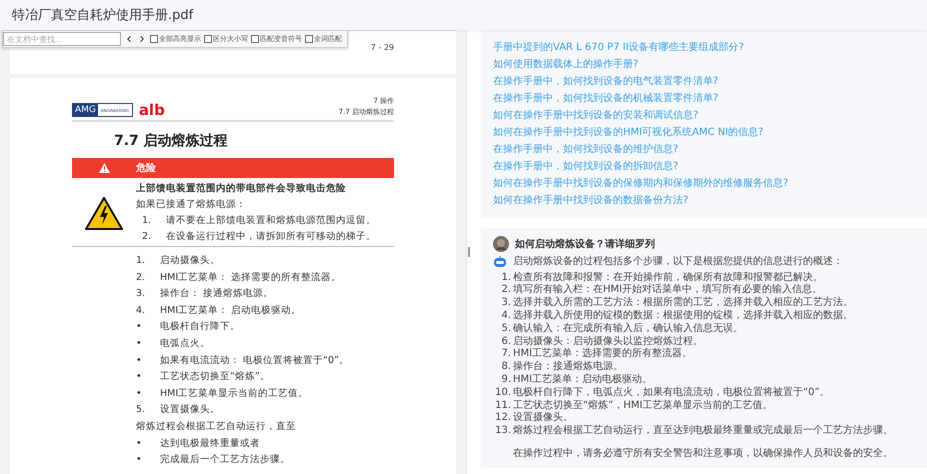 Image resolution: width=927 pixels, height=474 pixels. What do you see at coordinates (704, 47) in the screenshot?
I see `question-link: 手册中提到的VAR L 670 P7 II设备有哪些主要组成部分?` at bounding box center [704, 47].